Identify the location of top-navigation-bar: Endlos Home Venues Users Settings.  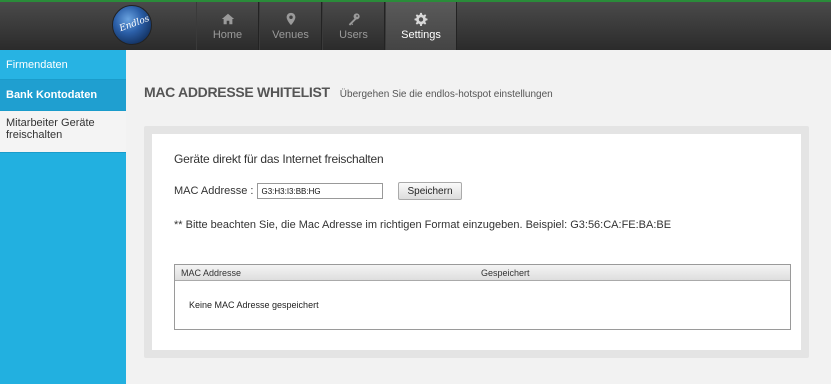
(415, 25).